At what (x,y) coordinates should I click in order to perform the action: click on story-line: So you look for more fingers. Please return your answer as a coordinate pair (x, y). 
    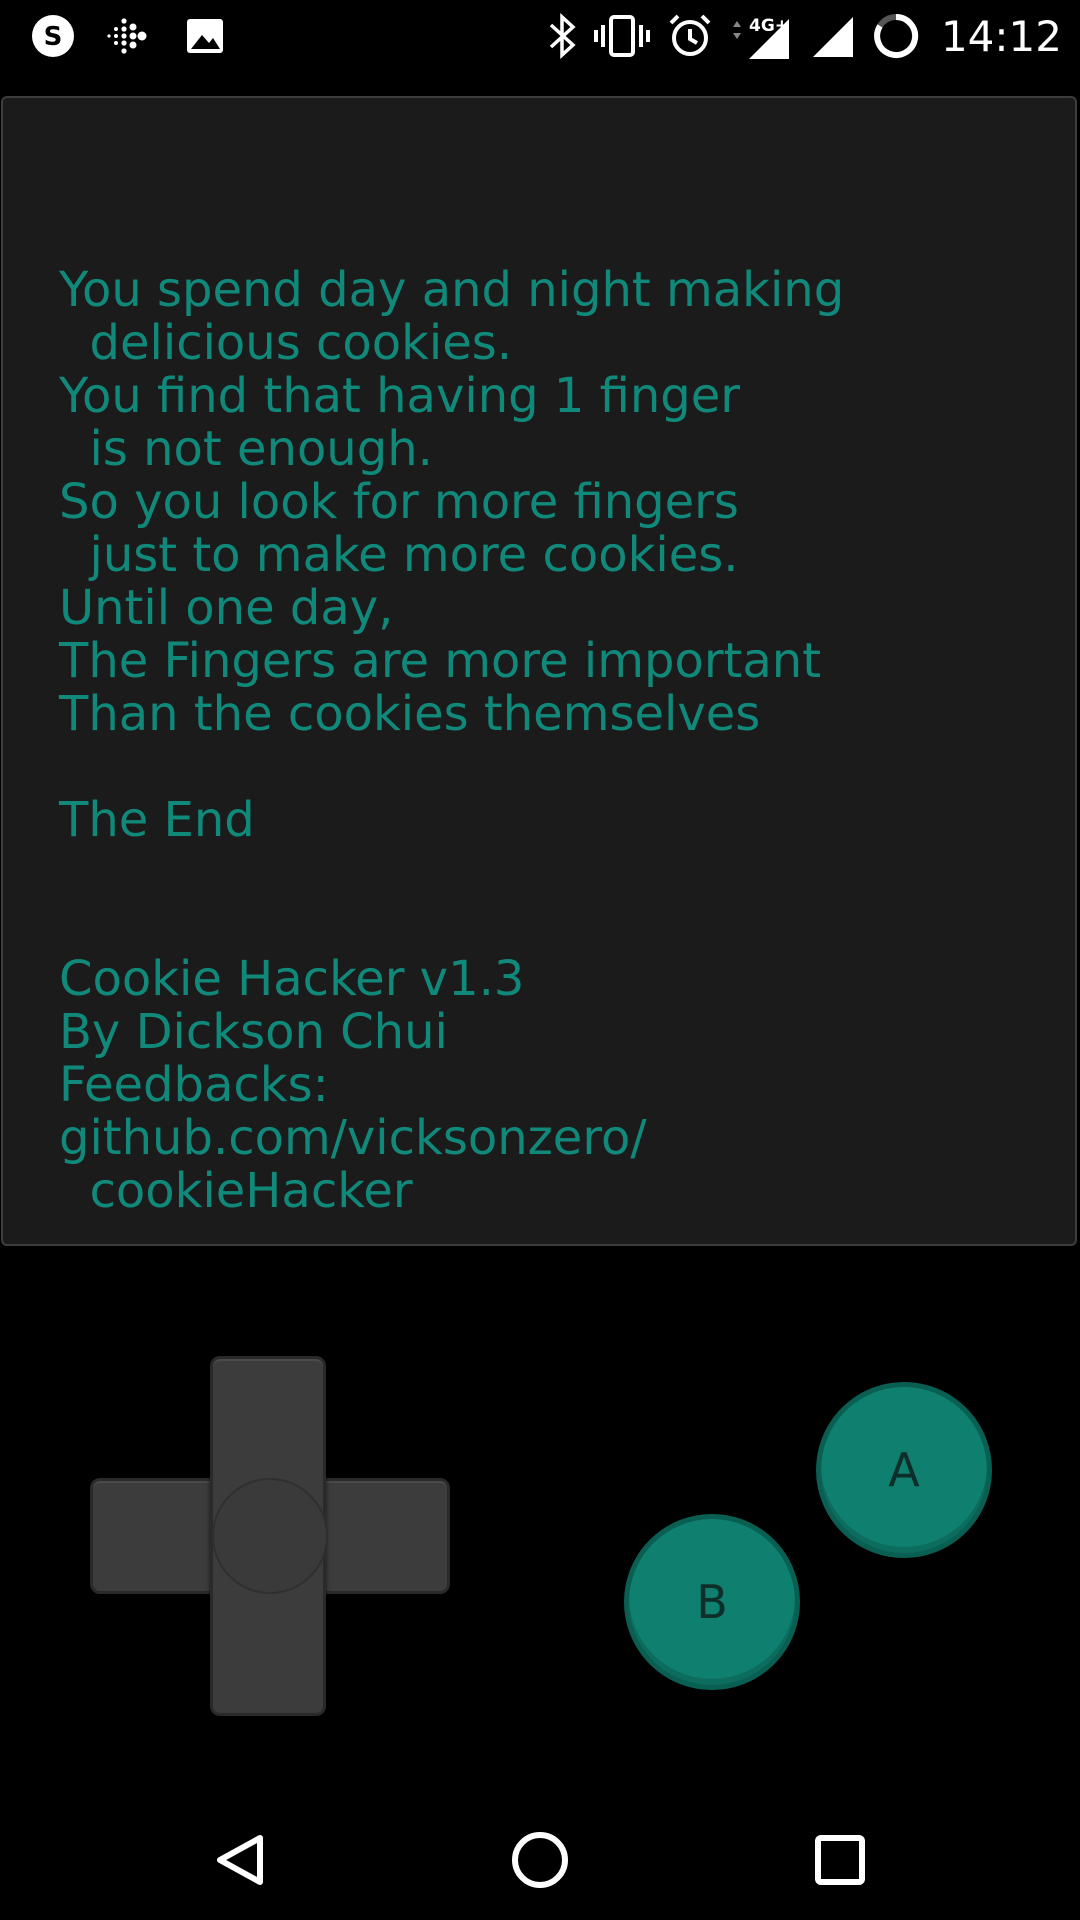
    Looking at the image, I should click on (399, 502).